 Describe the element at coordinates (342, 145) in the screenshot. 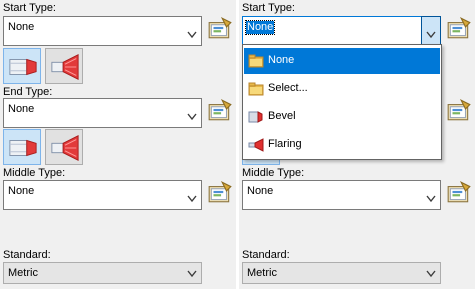

I see `dropdown-option-flaring: Flaring` at that location.